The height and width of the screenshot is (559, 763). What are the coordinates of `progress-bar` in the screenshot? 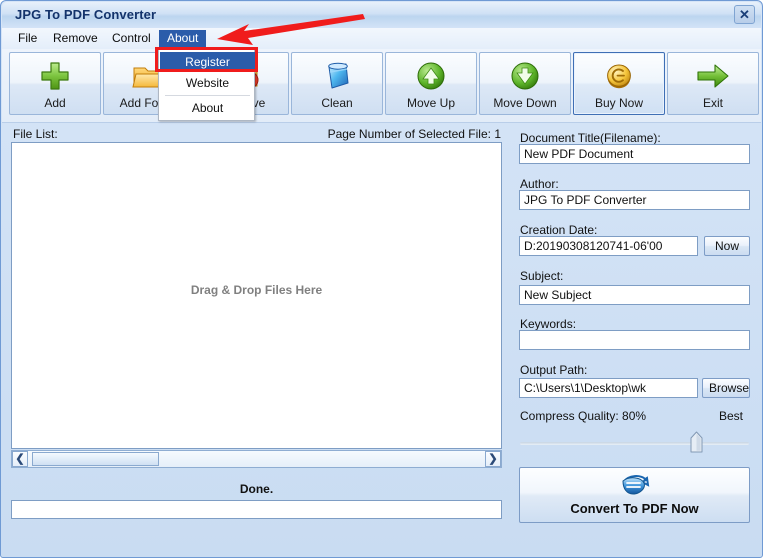 It's located at (256, 509).